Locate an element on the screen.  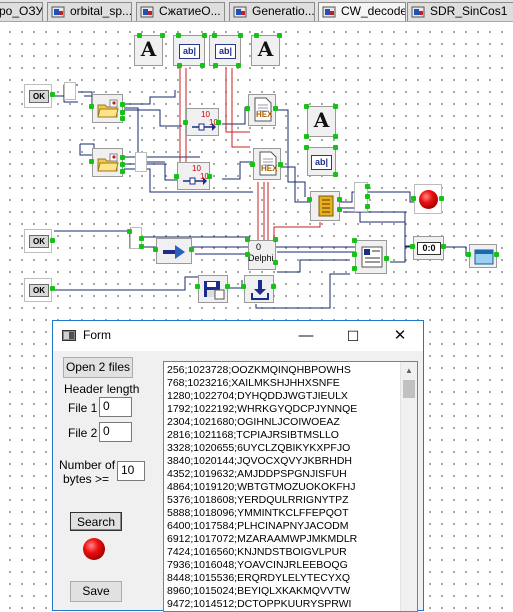
list-icon is located at coordinates (372, 257).